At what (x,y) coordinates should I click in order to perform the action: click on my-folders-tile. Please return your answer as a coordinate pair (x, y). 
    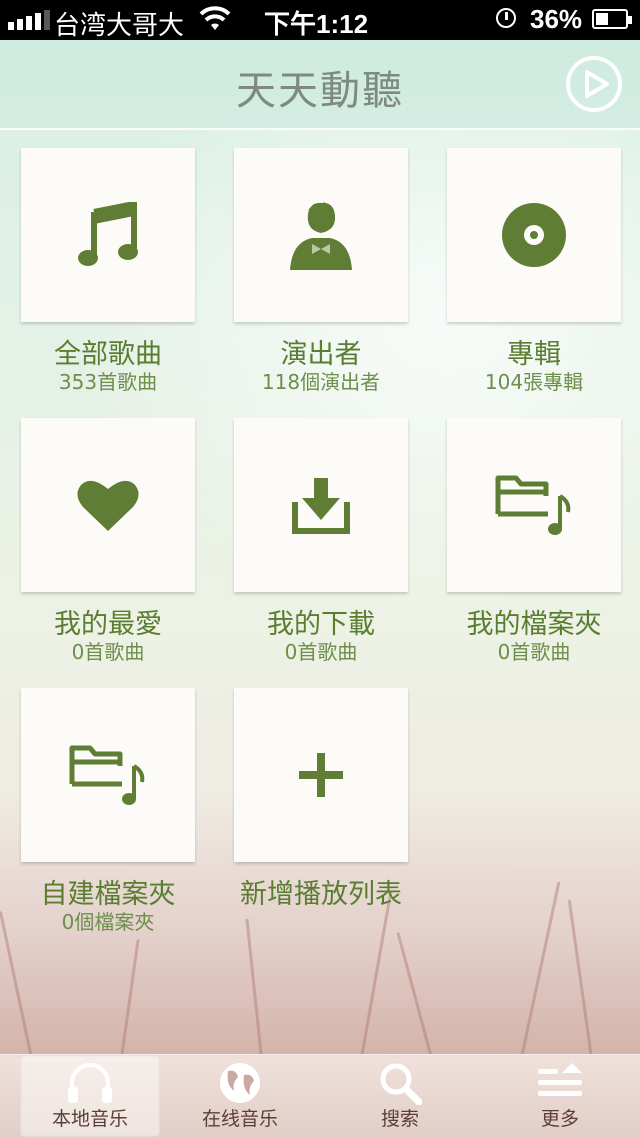
    Looking at the image, I should click on (534, 505).